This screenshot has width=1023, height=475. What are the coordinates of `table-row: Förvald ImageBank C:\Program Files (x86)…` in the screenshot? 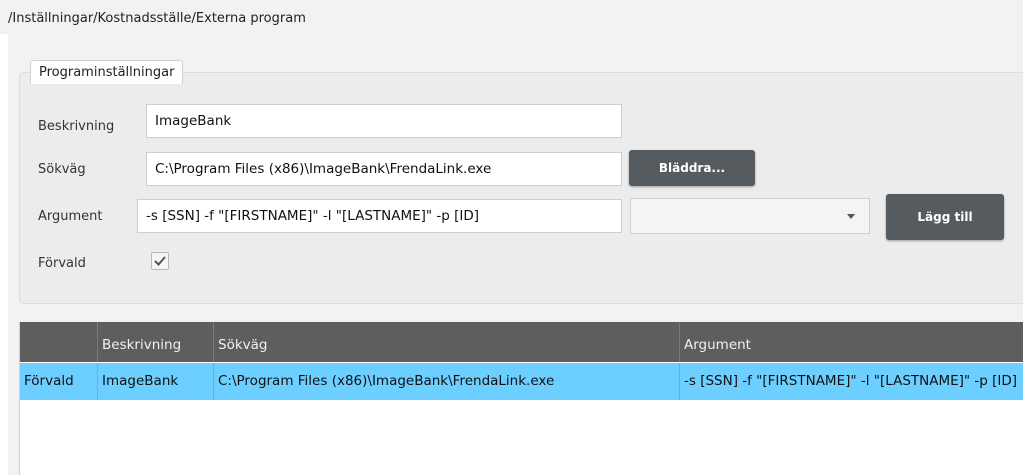 It's located at (521, 381).